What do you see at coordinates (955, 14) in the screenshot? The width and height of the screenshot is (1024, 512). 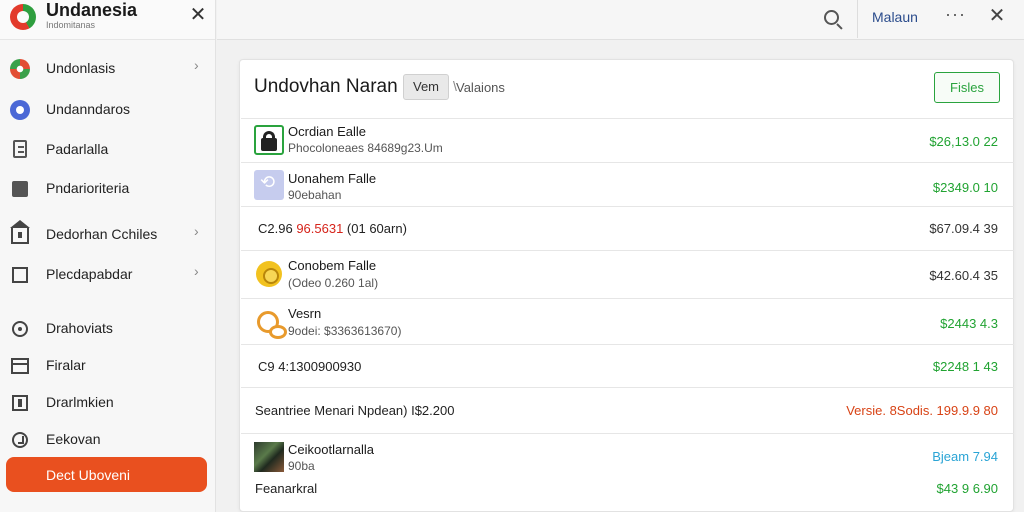 I see `more-options-icon: ···` at bounding box center [955, 14].